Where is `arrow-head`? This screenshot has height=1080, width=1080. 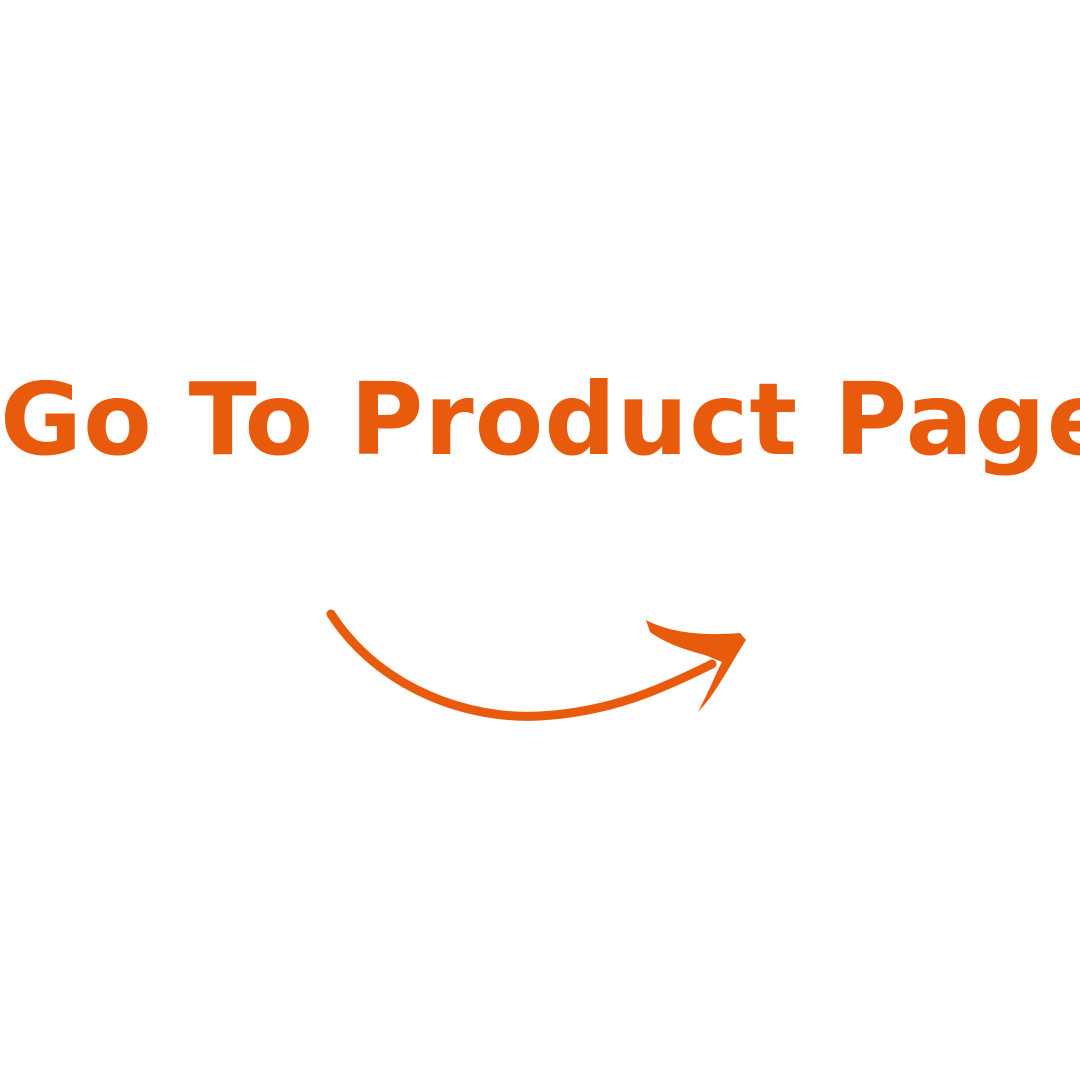 arrow-head is located at coordinates (696, 666).